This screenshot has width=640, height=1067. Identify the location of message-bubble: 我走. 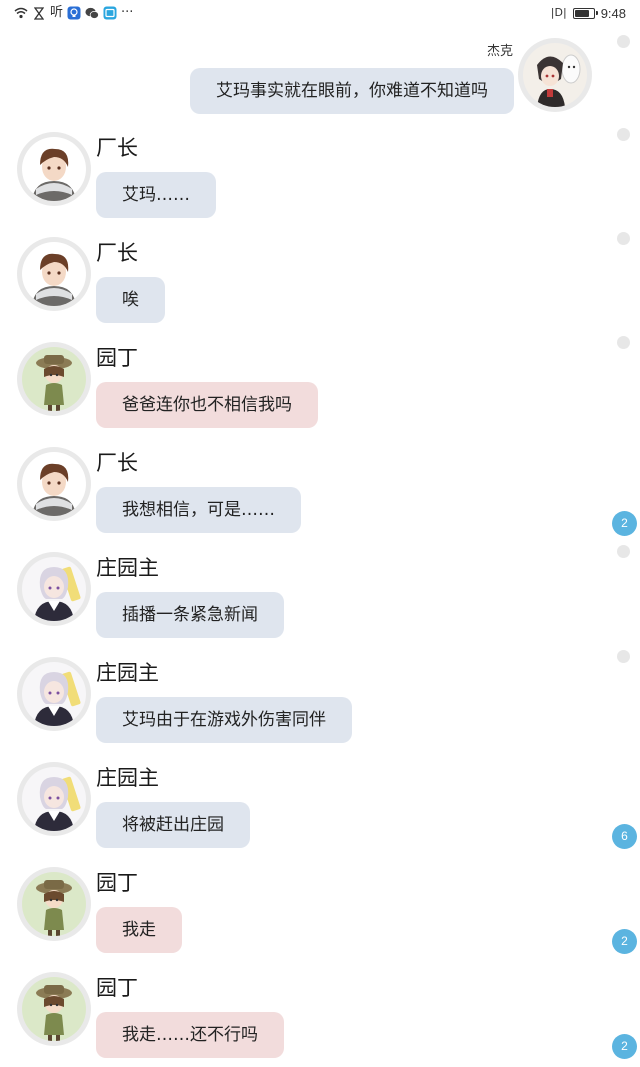
(139, 930).